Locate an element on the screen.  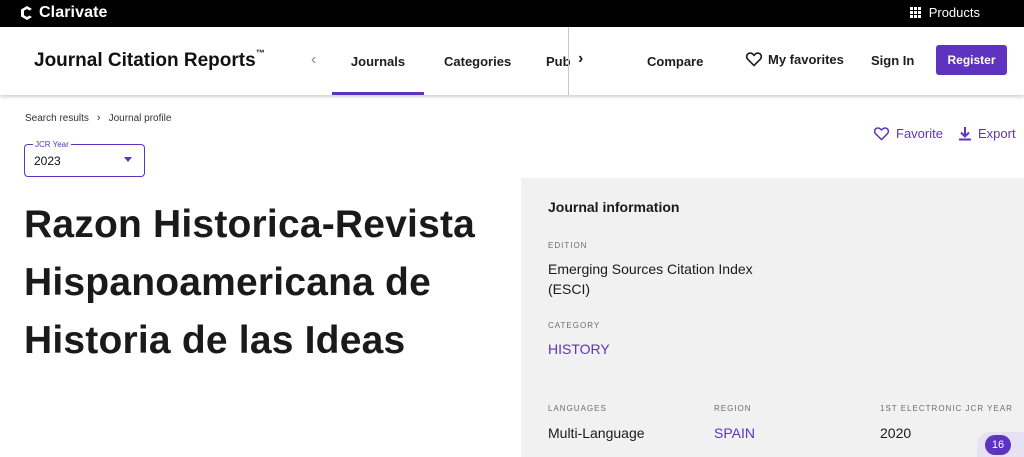
region-link: SPAIN is located at coordinates (734, 433).